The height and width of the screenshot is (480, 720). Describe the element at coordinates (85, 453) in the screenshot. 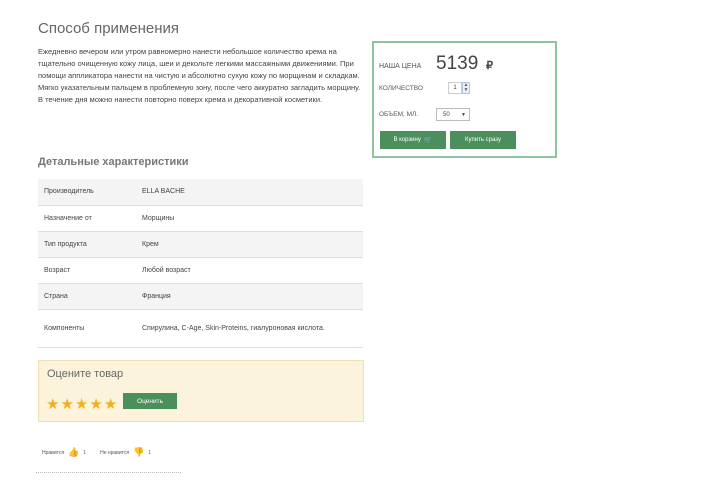

I see `like-count: 1` at that location.